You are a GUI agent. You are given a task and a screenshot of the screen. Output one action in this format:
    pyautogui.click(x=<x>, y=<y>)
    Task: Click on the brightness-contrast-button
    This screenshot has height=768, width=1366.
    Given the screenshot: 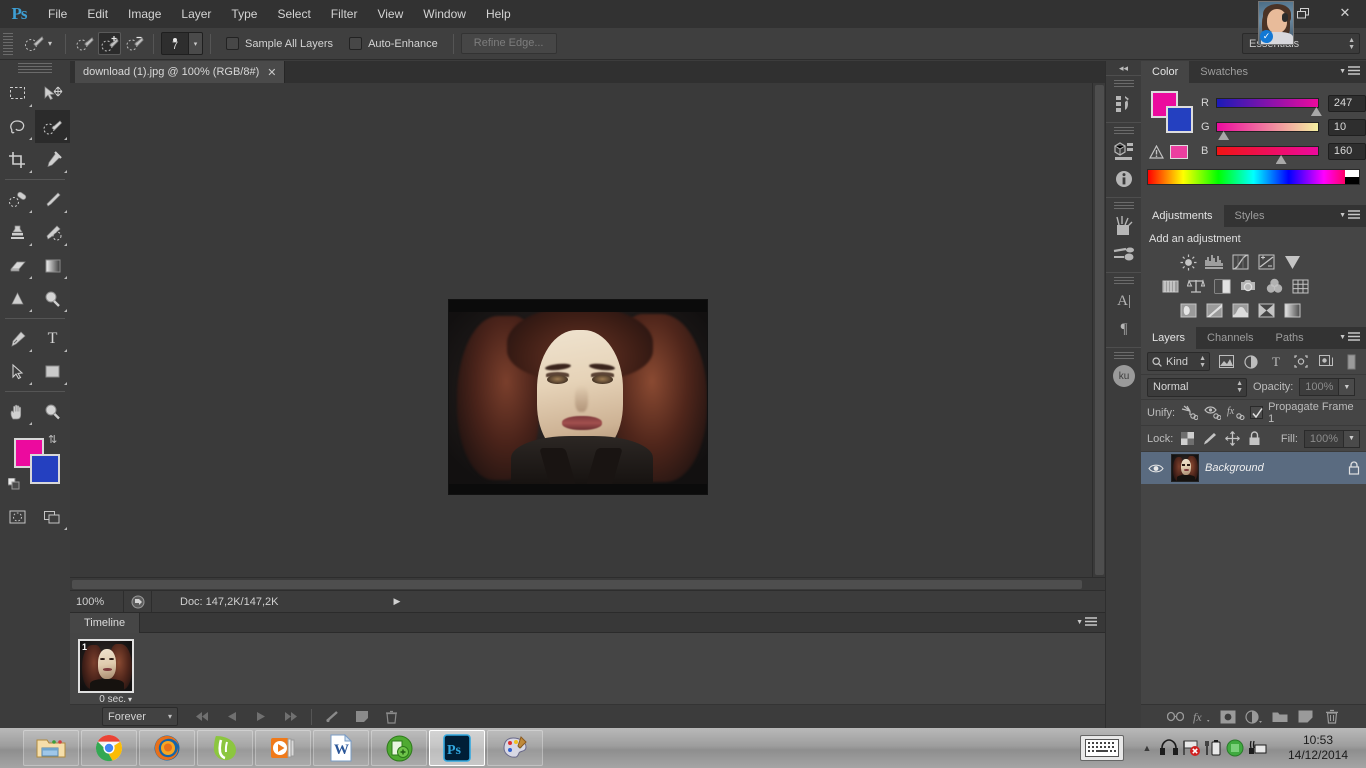 What is the action you would take?
    pyautogui.click(x=1188, y=262)
    